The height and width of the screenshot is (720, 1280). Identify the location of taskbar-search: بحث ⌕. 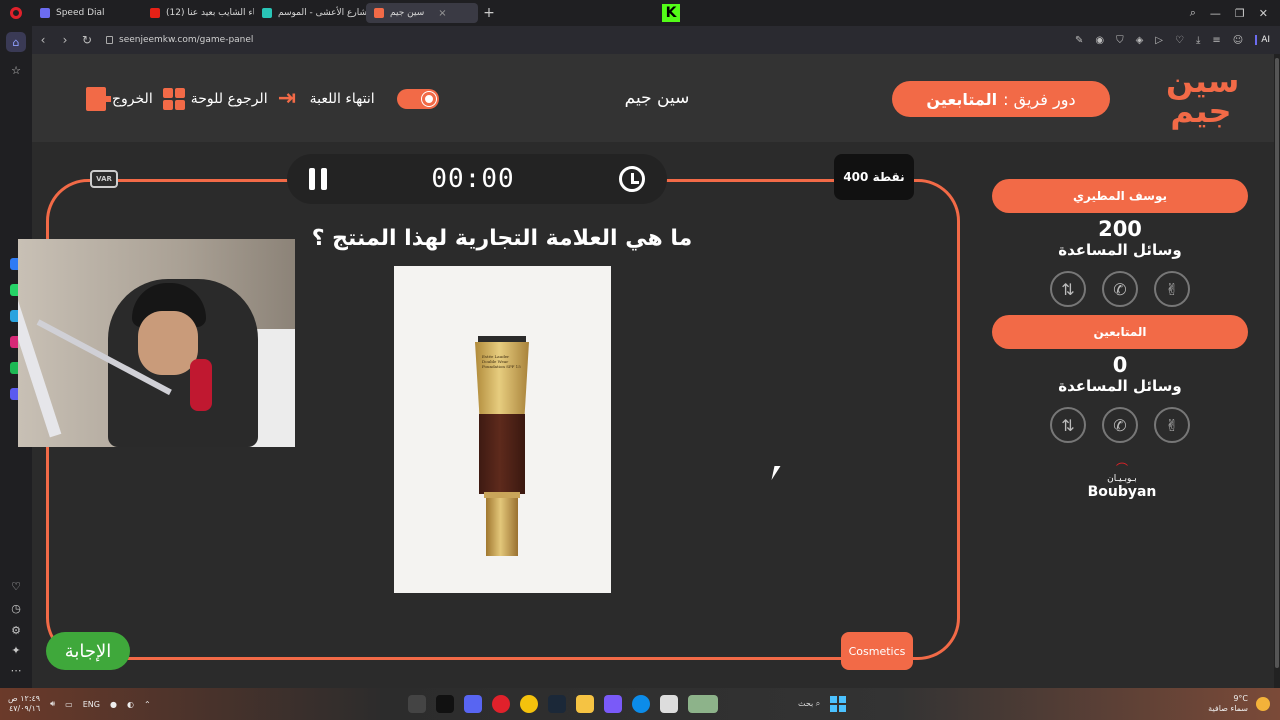
(809, 704).